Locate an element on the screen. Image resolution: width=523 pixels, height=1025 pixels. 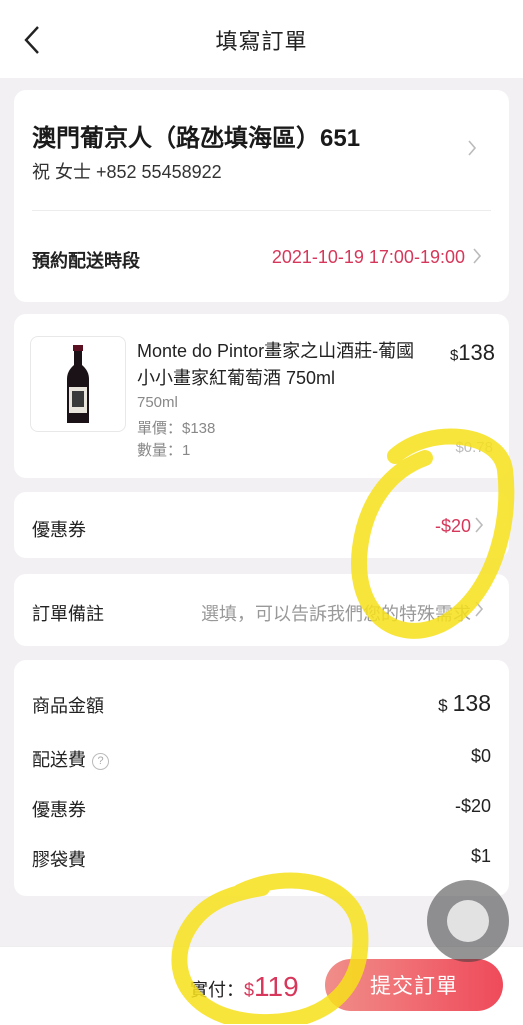
product-name: Monte do Pintor畫家之山酒莊-葡國 小小畫家紅葡萄酒 750ml is located at coordinates (276, 364).